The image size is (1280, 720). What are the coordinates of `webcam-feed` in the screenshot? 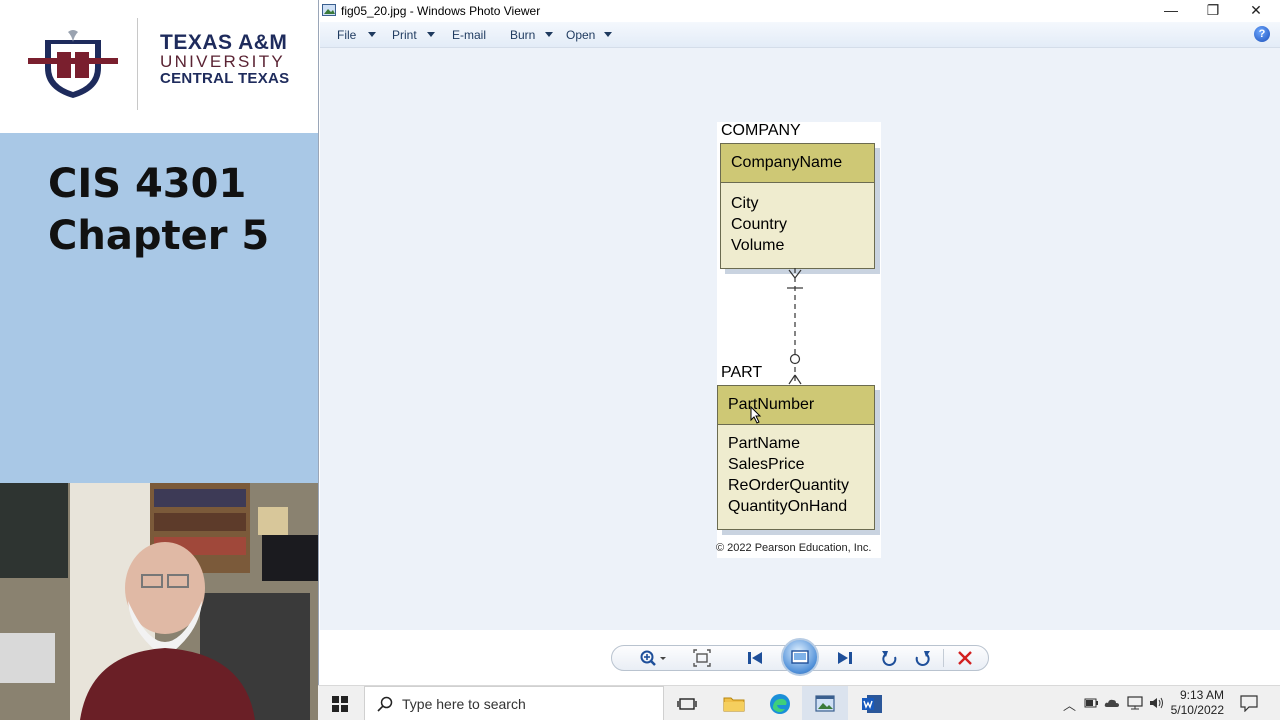 It's located at (159, 601).